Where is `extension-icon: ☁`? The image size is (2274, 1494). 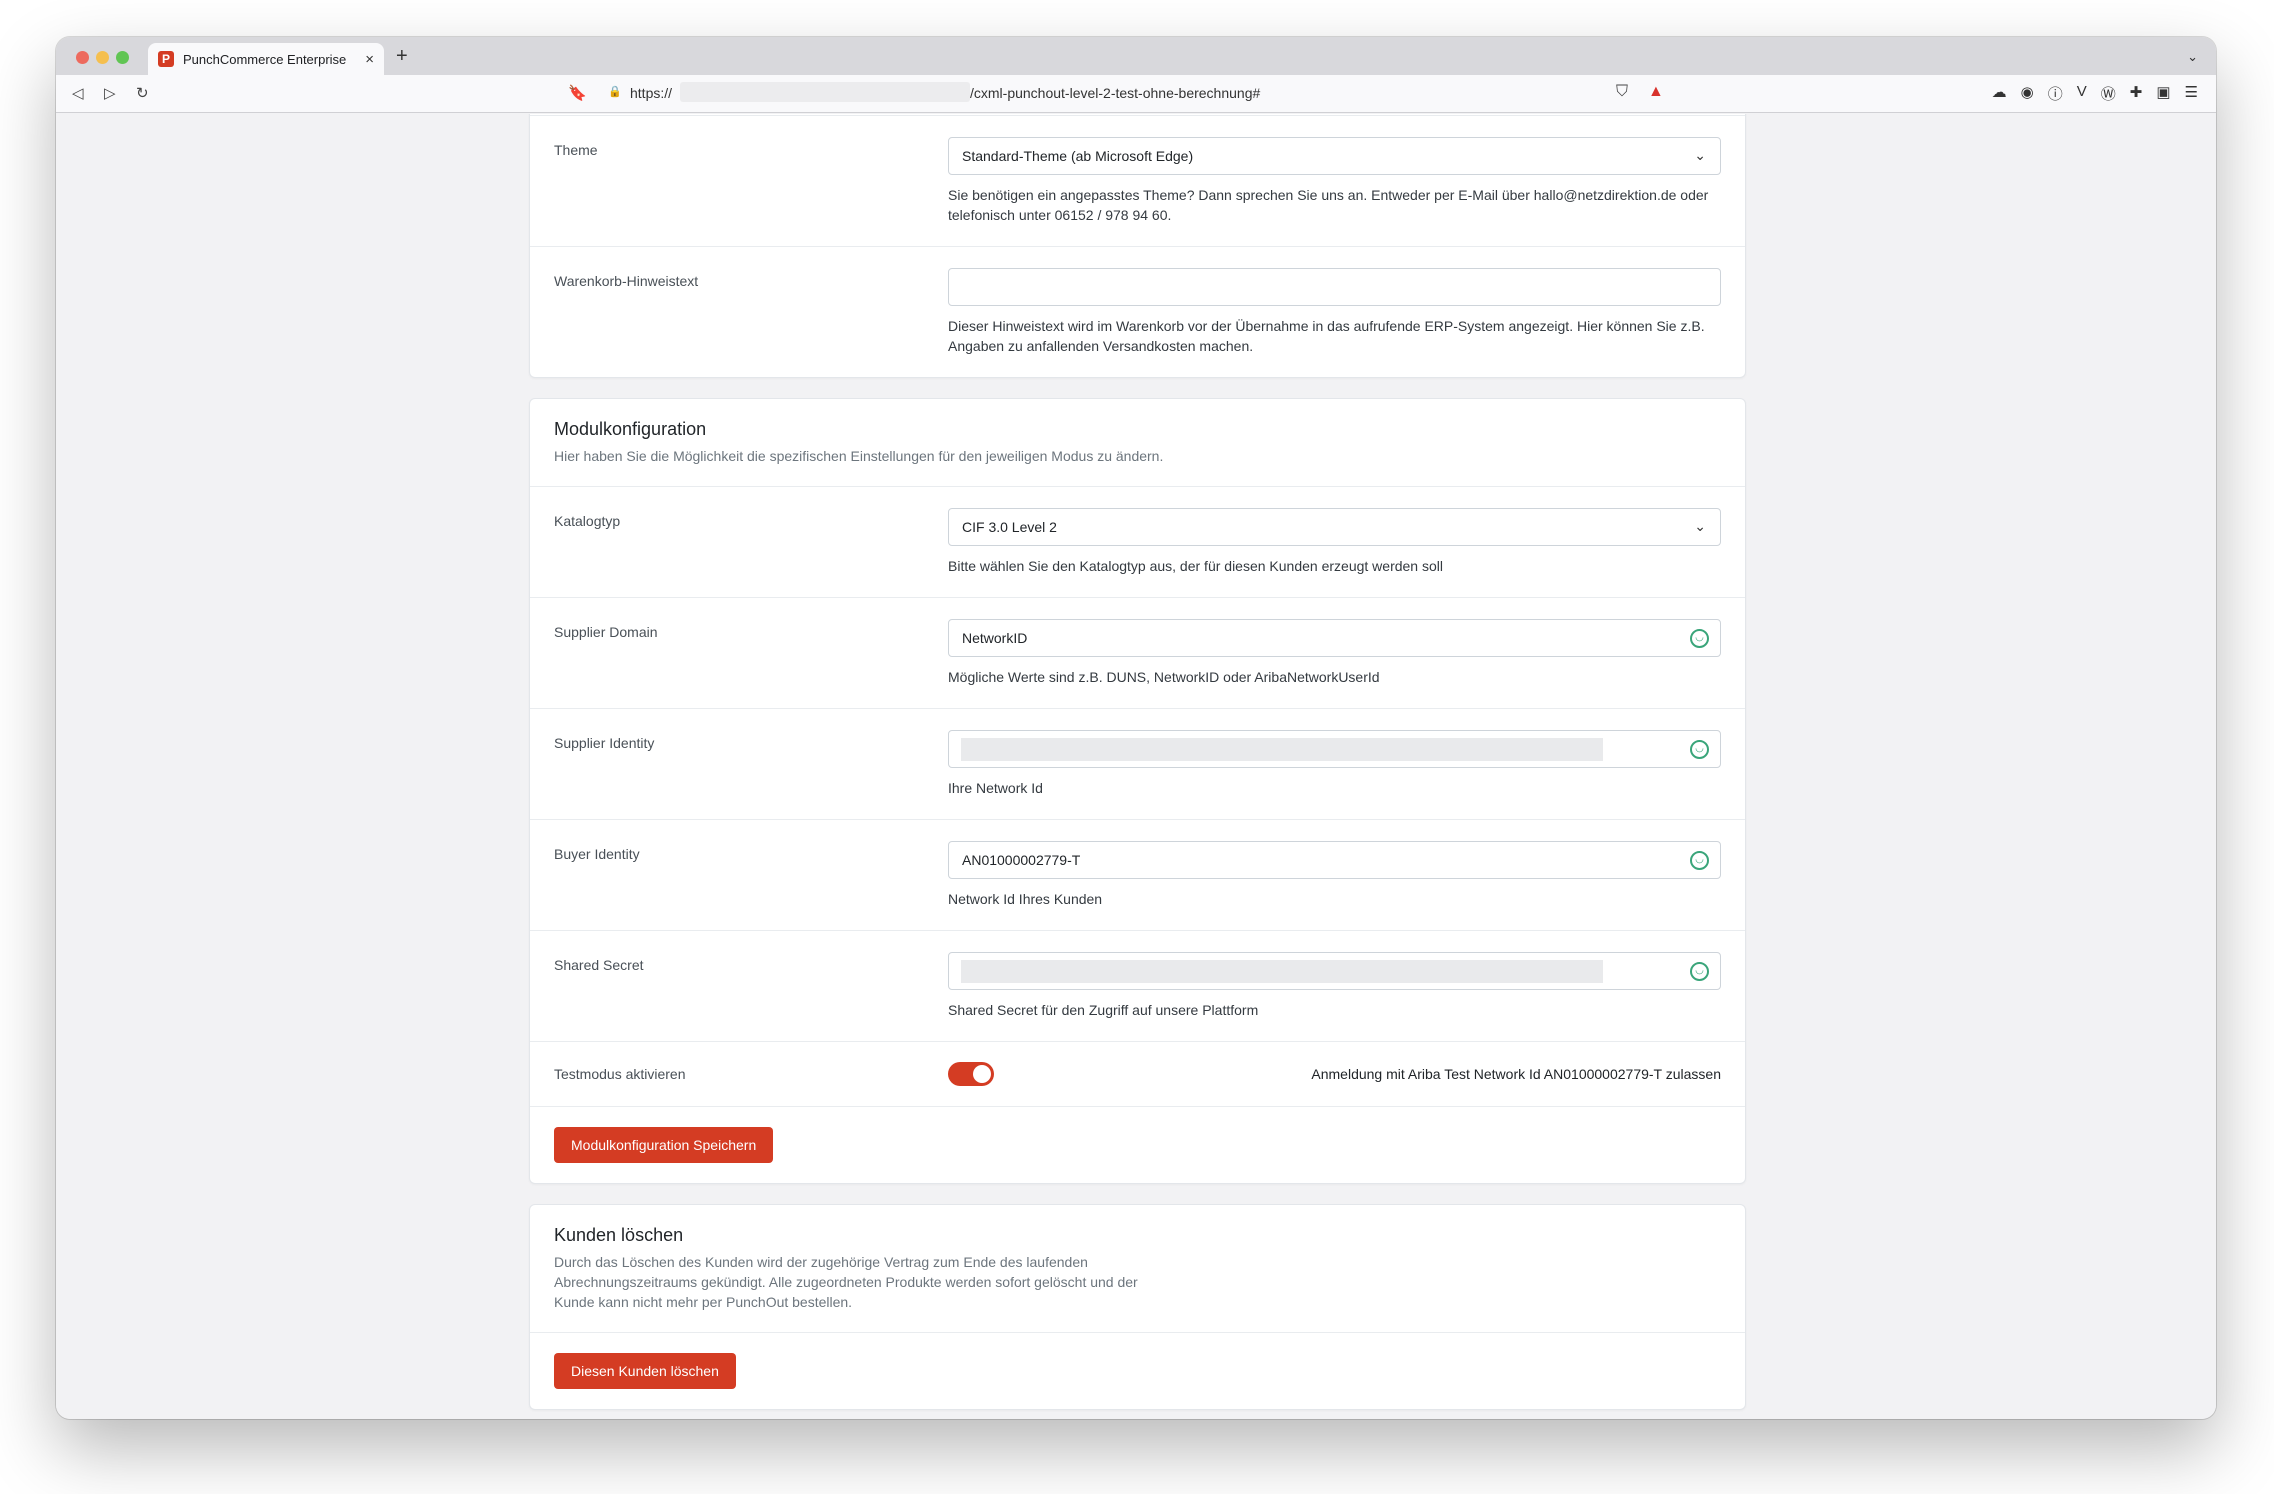 extension-icon: ☁ is located at coordinates (1999, 93).